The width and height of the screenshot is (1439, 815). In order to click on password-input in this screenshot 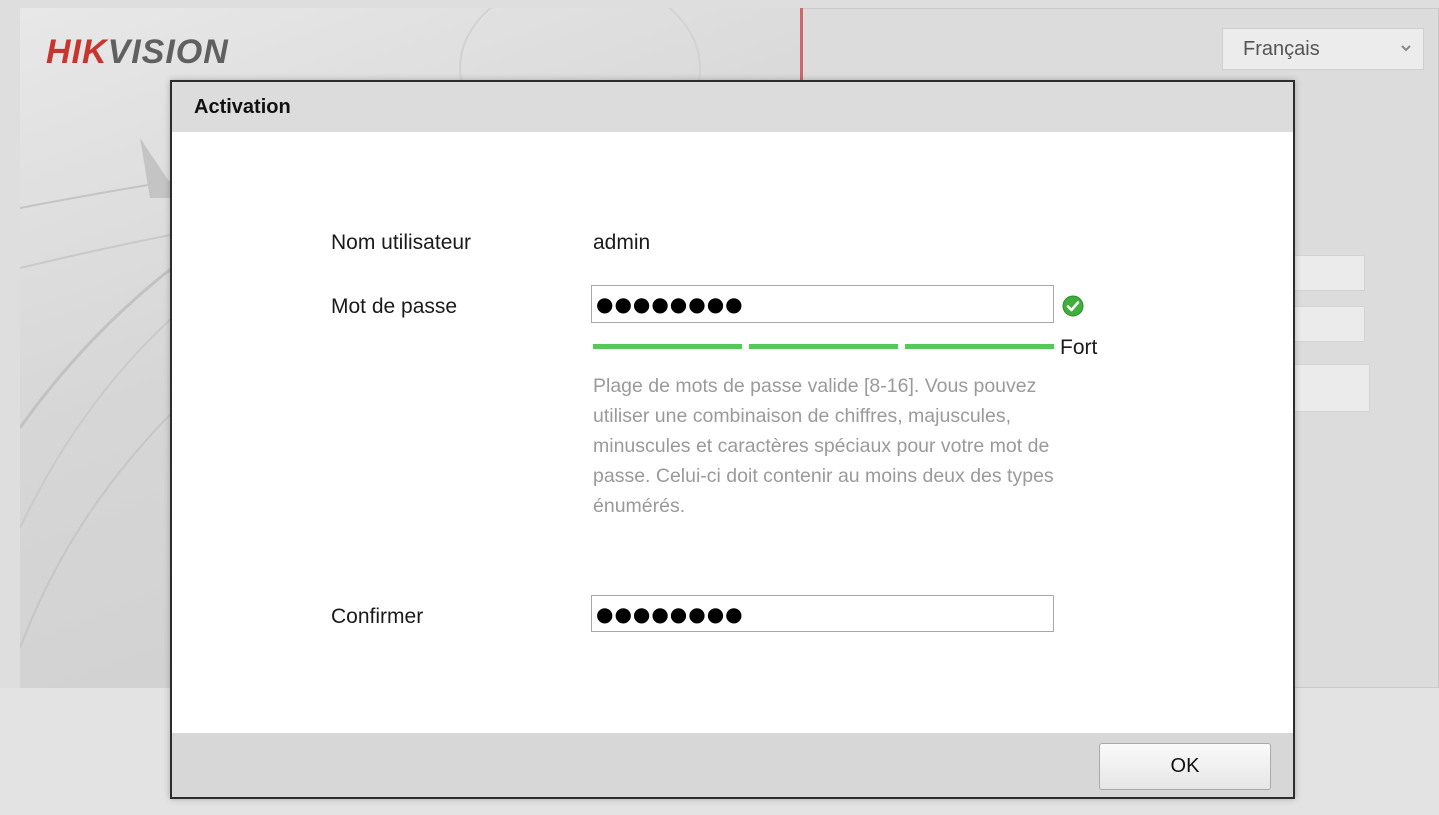, I will do `click(822, 304)`.